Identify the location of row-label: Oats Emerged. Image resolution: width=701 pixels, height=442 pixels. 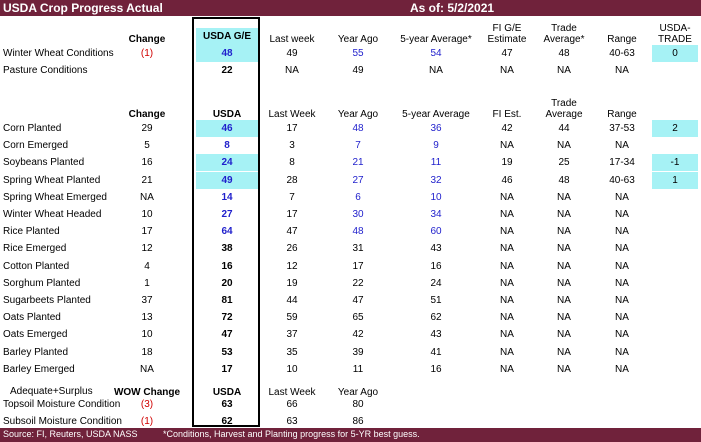
(35, 335).